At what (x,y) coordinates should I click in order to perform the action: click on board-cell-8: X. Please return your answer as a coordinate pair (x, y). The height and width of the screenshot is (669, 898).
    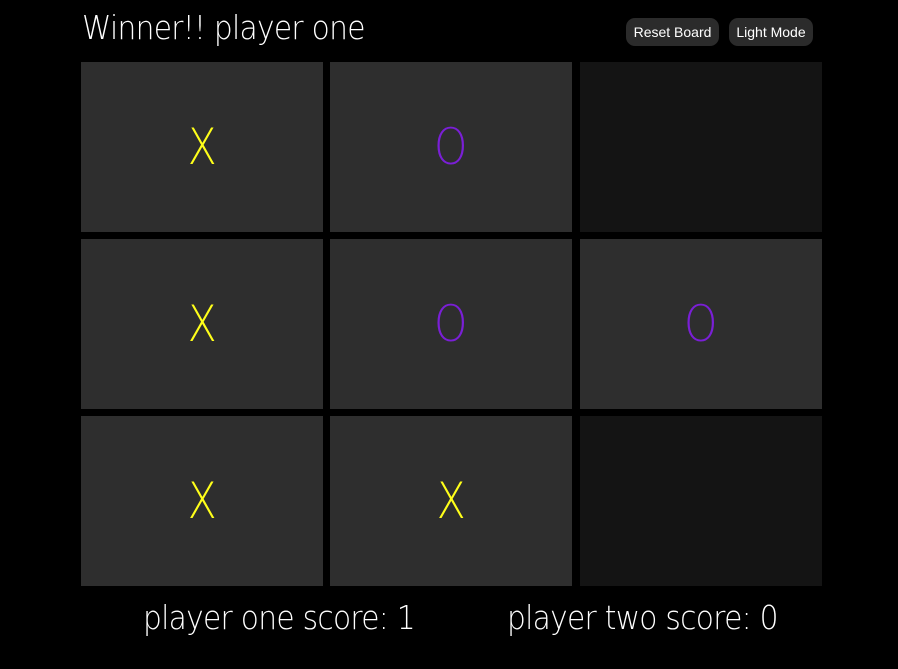
    Looking at the image, I should click on (451, 501).